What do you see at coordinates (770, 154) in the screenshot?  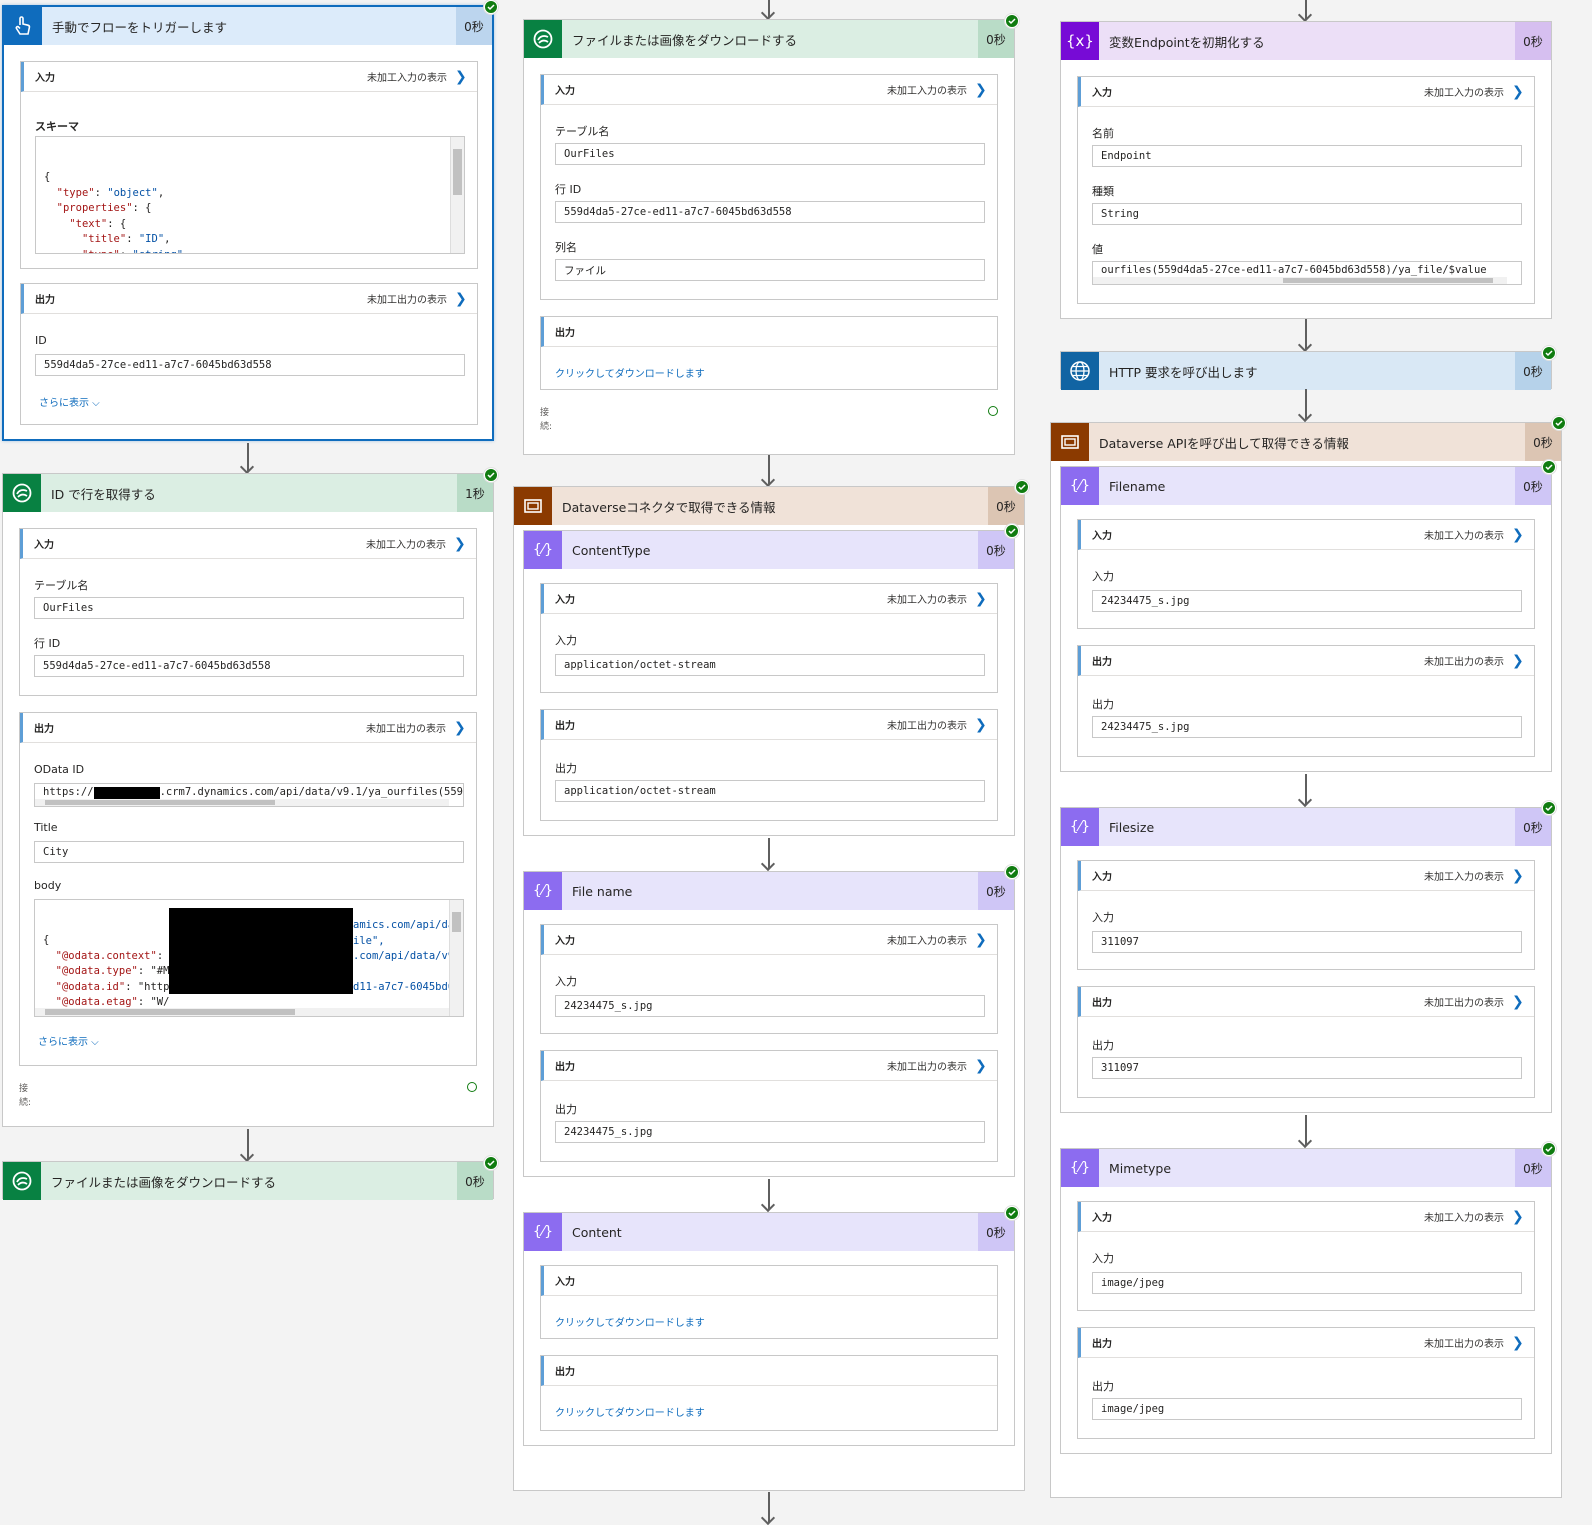 I see `table-name-field: OurFiles` at bounding box center [770, 154].